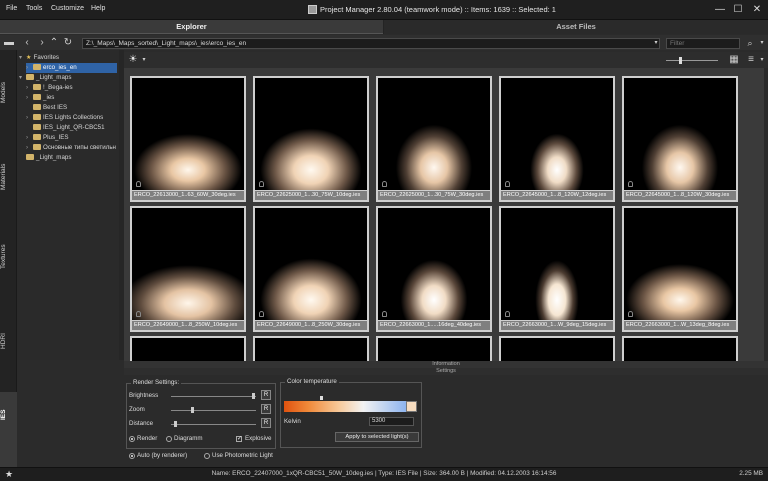  I want to click on thumbnail-size-slider, so click(692, 60).